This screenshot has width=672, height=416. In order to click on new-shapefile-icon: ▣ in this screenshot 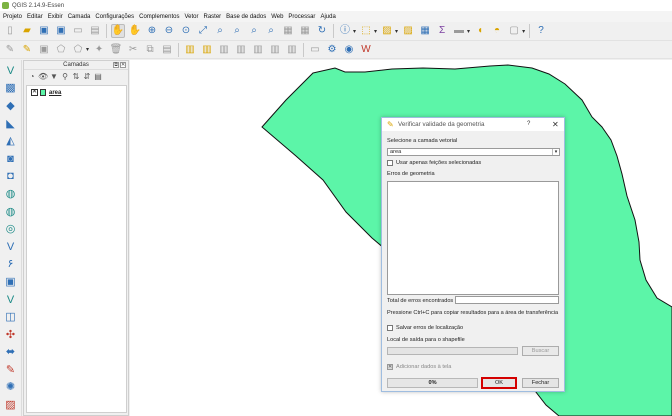, I will do `click(11, 282)`.